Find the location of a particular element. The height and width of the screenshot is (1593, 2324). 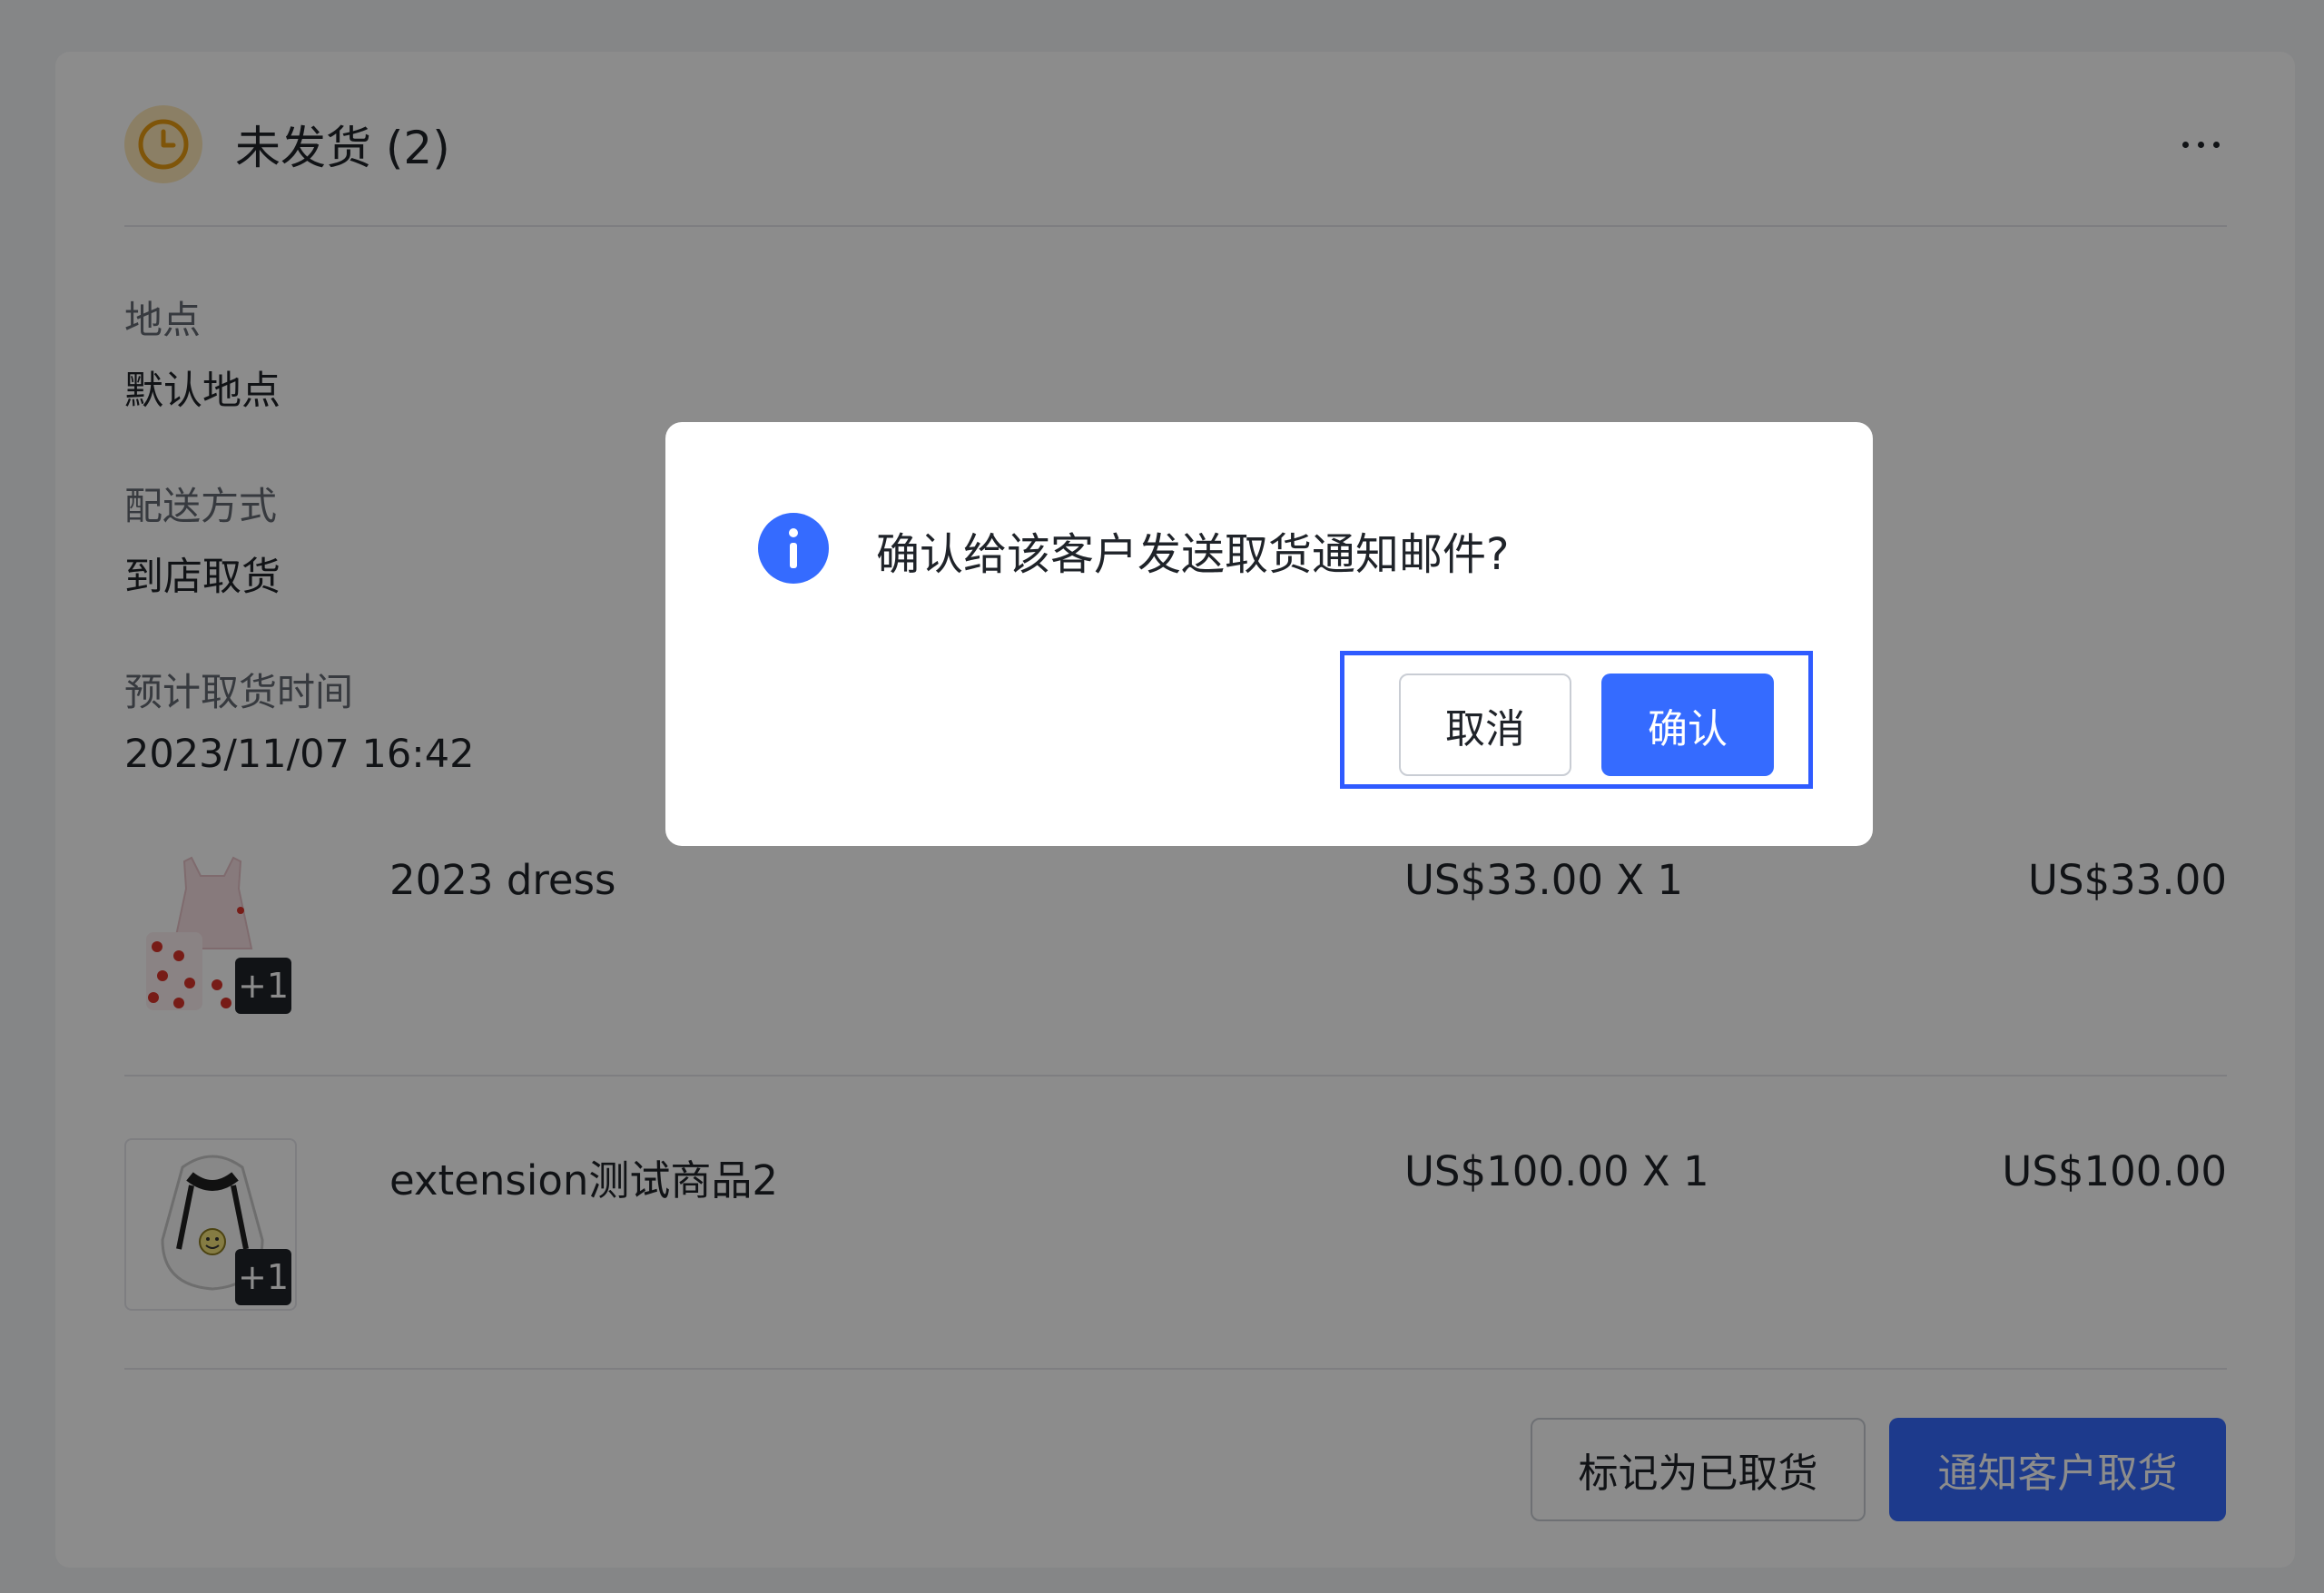

dialog-title: 确认给该客户发送取货通知邮件? is located at coordinates (1193, 554).